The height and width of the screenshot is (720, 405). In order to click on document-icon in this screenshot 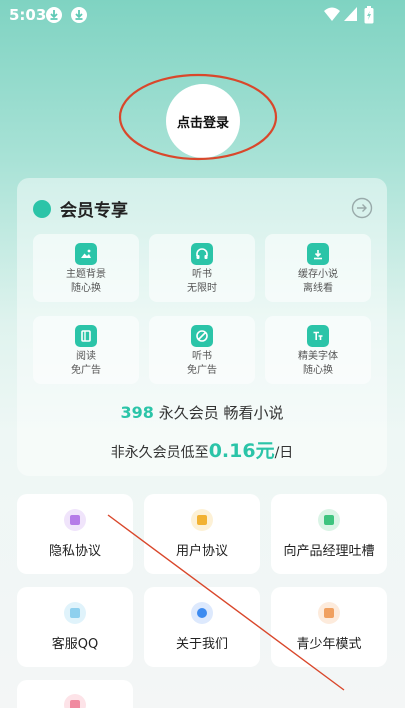, I will do `click(202, 520)`.